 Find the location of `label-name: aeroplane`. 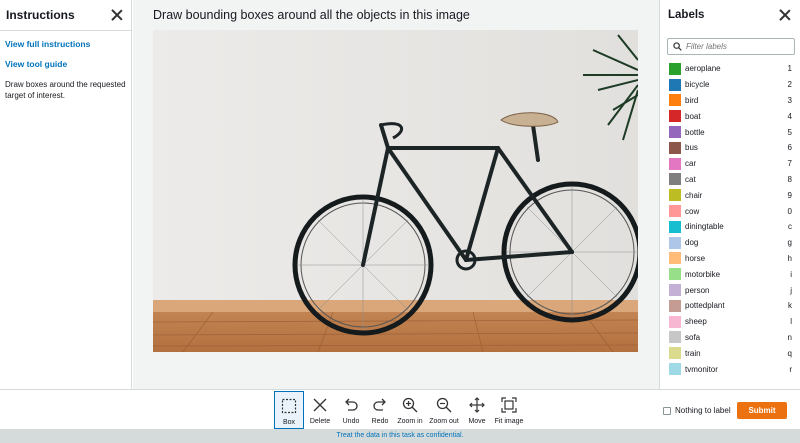

label-name: aeroplane is located at coordinates (703, 69).